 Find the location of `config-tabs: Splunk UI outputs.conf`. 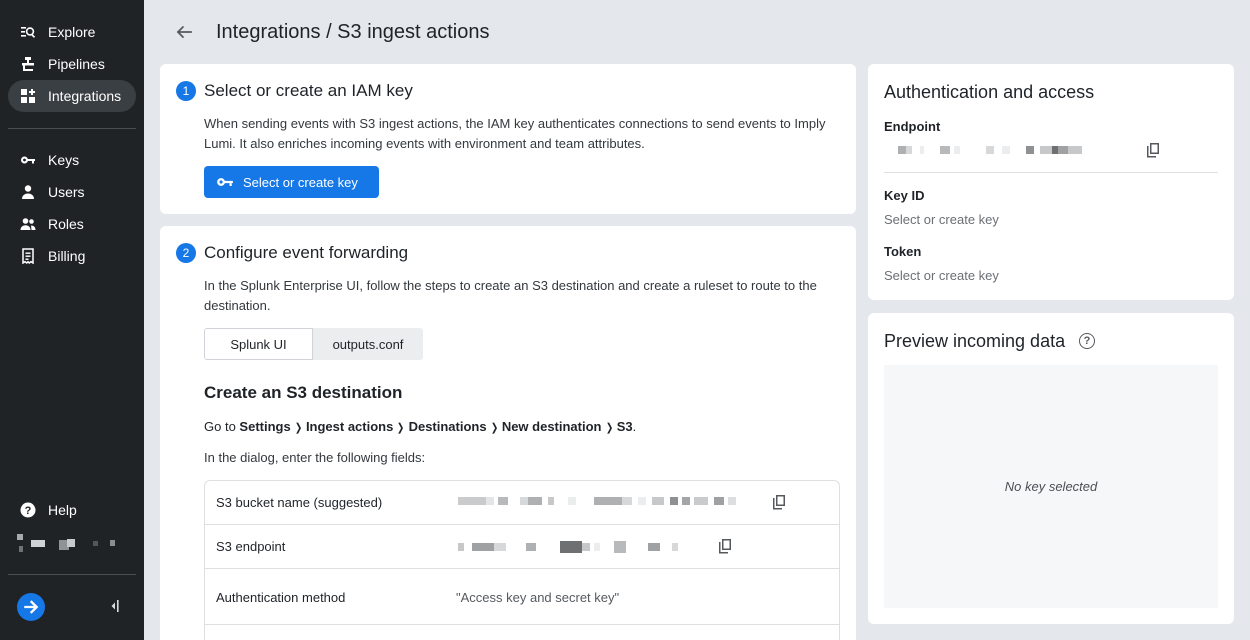

config-tabs: Splunk UI outputs.conf is located at coordinates (313, 344).